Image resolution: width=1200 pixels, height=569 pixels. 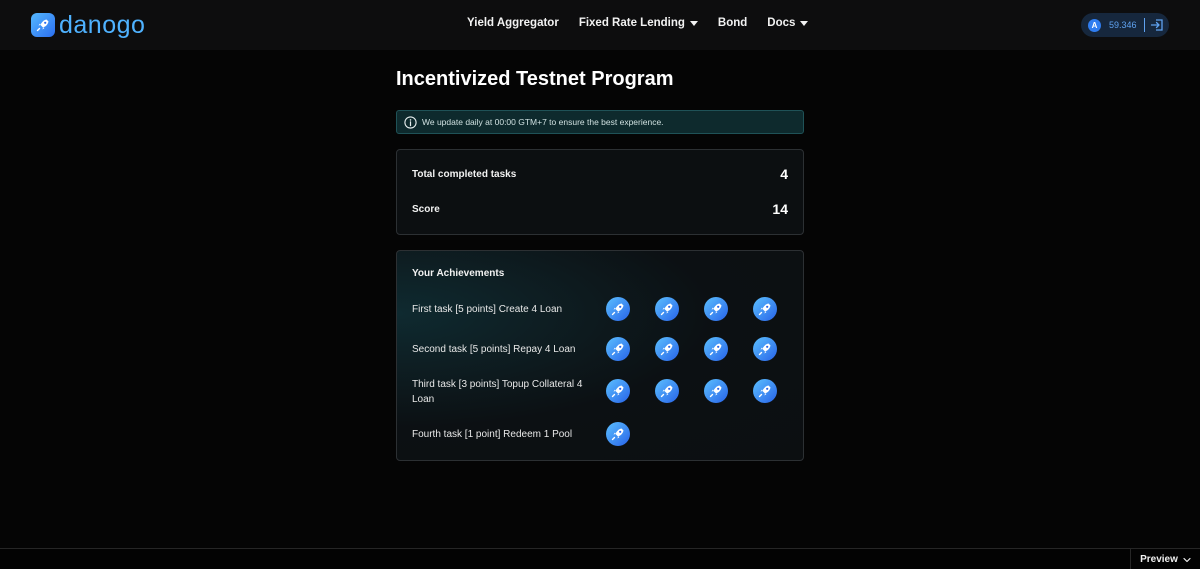 I want to click on task-label: Second task [5 points] Repay 4 Loan, so click(x=494, y=349).